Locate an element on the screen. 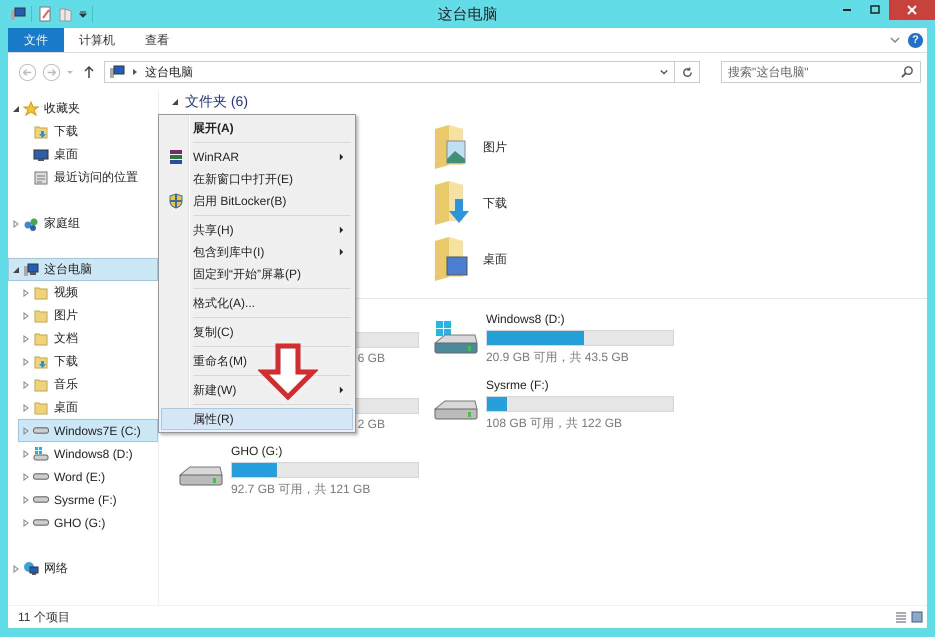 Image resolution: width=935 pixels, height=637 pixels. window-title: 这台电脑 is located at coordinates (468, 14).